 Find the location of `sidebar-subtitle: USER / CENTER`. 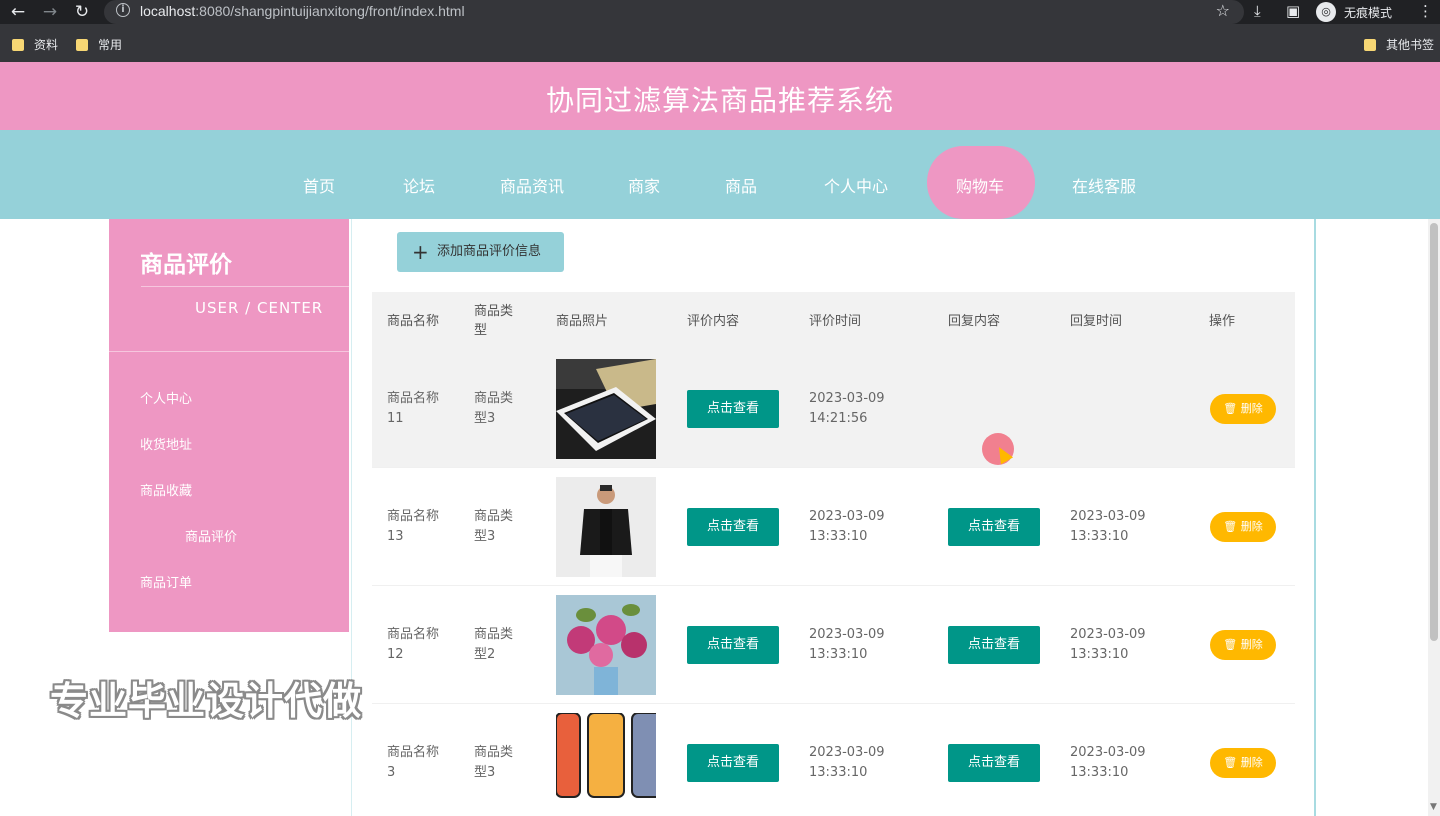

sidebar-subtitle: USER / CENTER is located at coordinates (259, 308).